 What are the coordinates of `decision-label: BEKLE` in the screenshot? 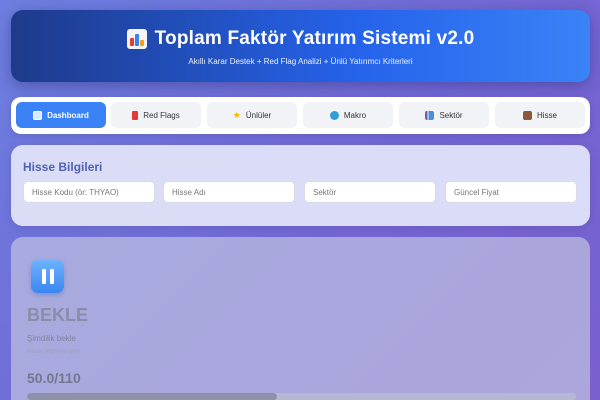 It's located at (58, 315).